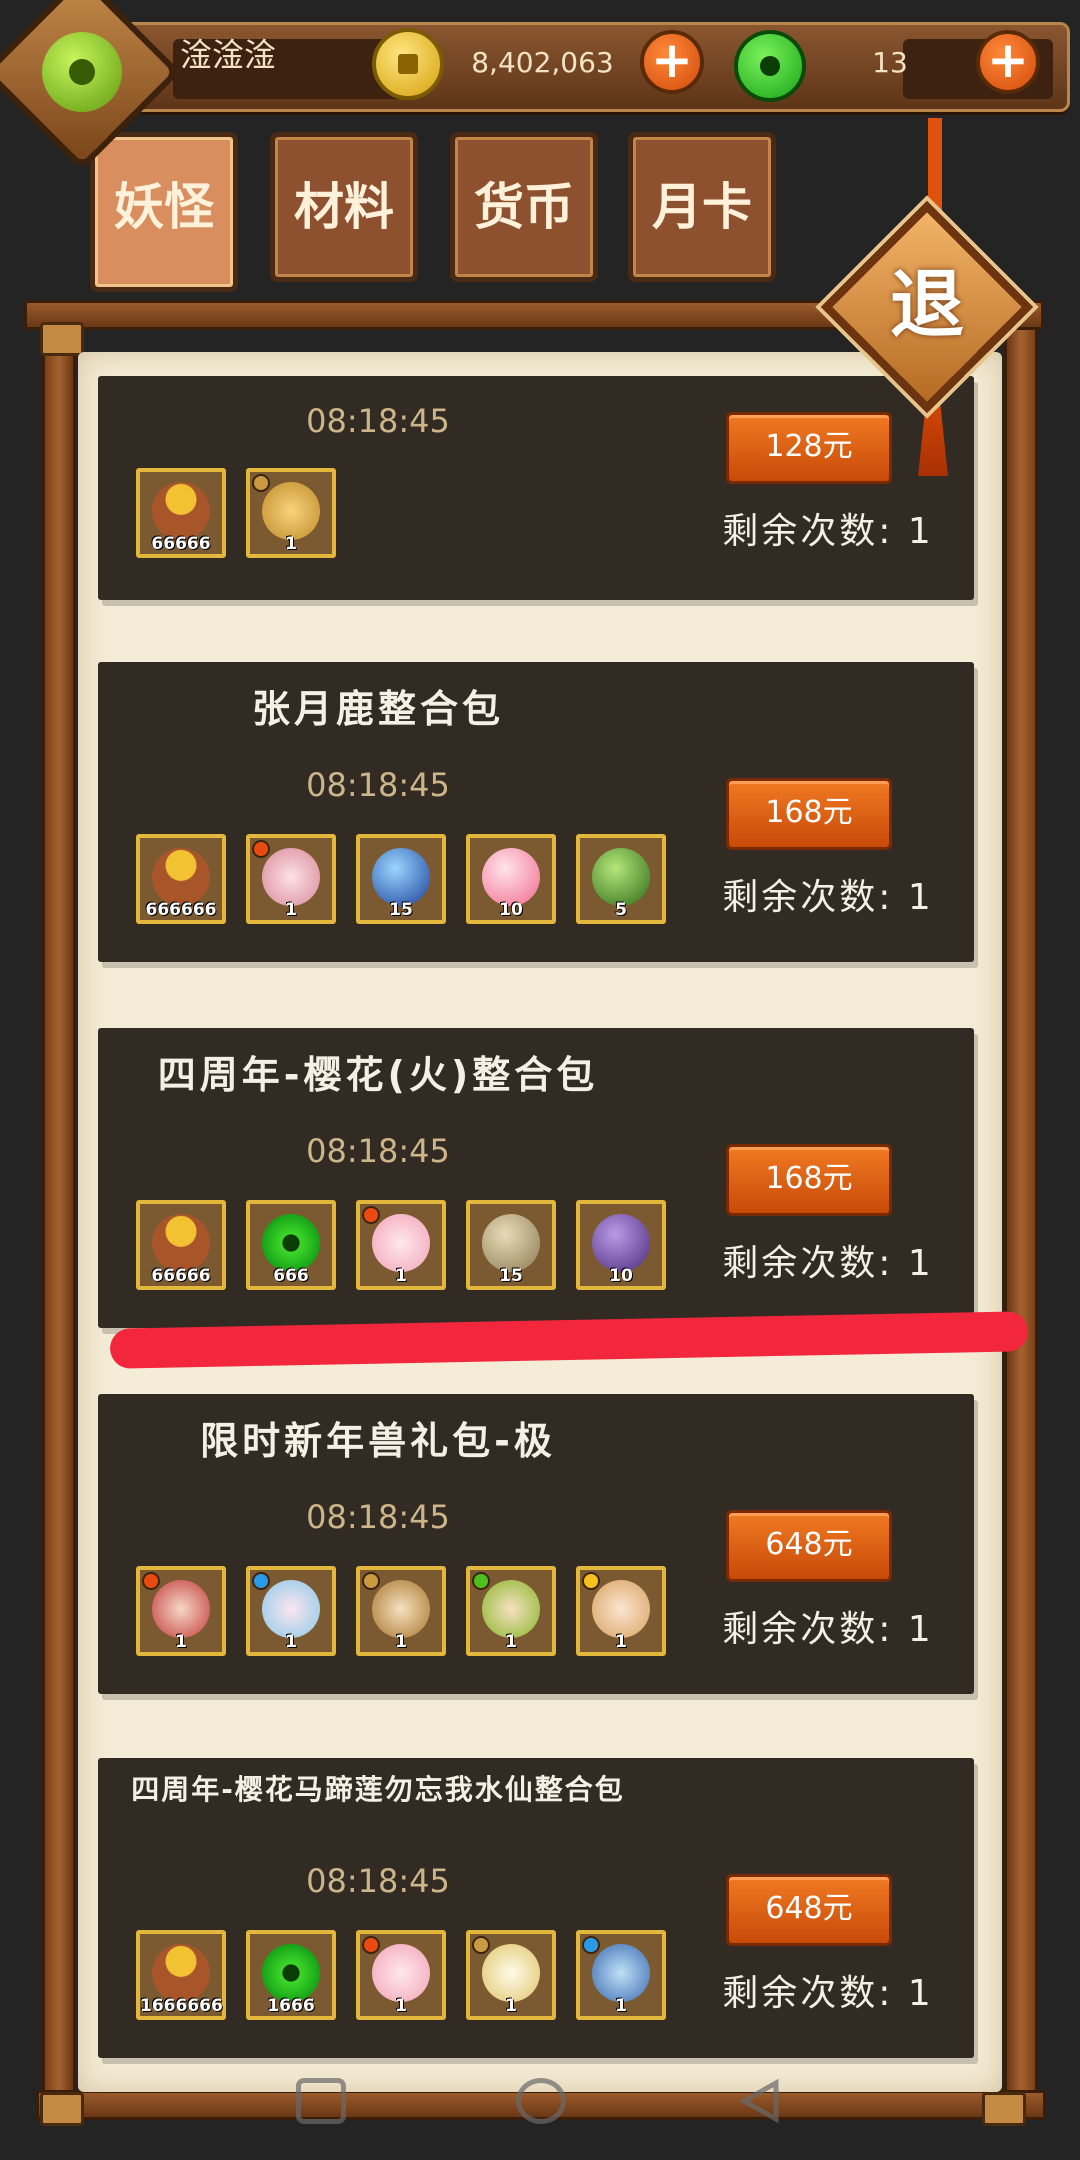 Image resolution: width=1080 pixels, height=2160 pixels. Describe the element at coordinates (809, 448) in the screenshot. I see `buy-button: 128元` at that location.